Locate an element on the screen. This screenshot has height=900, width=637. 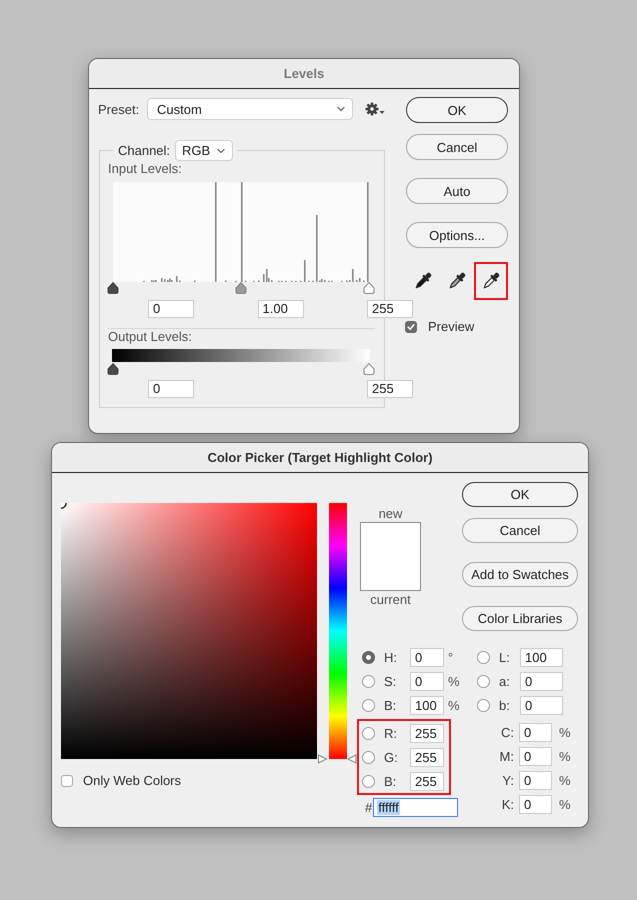
channel-label: Channel: is located at coordinates (144, 150).